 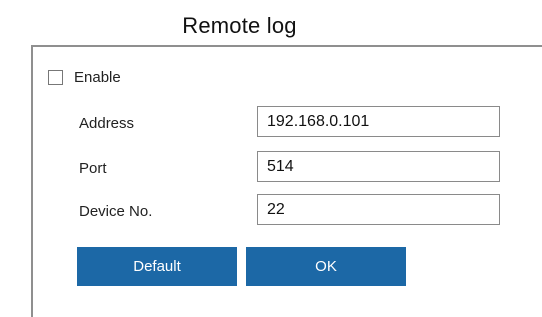 What do you see at coordinates (239, 25) in the screenshot?
I see `dialog-title: Remote log` at bounding box center [239, 25].